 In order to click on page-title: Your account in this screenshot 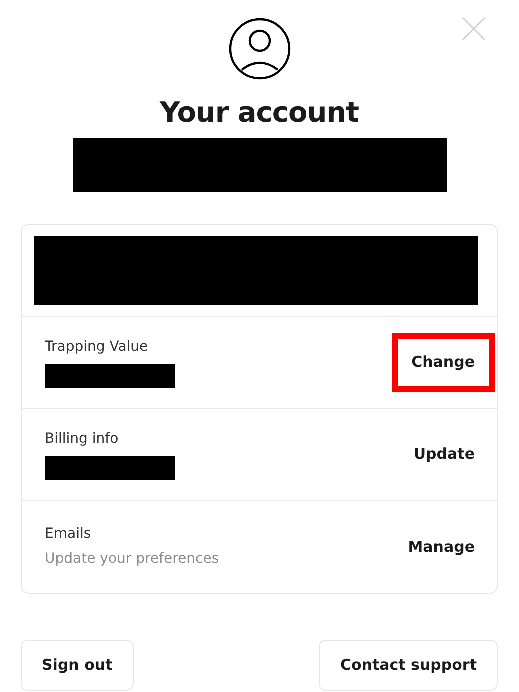, I will do `click(259, 113)`.